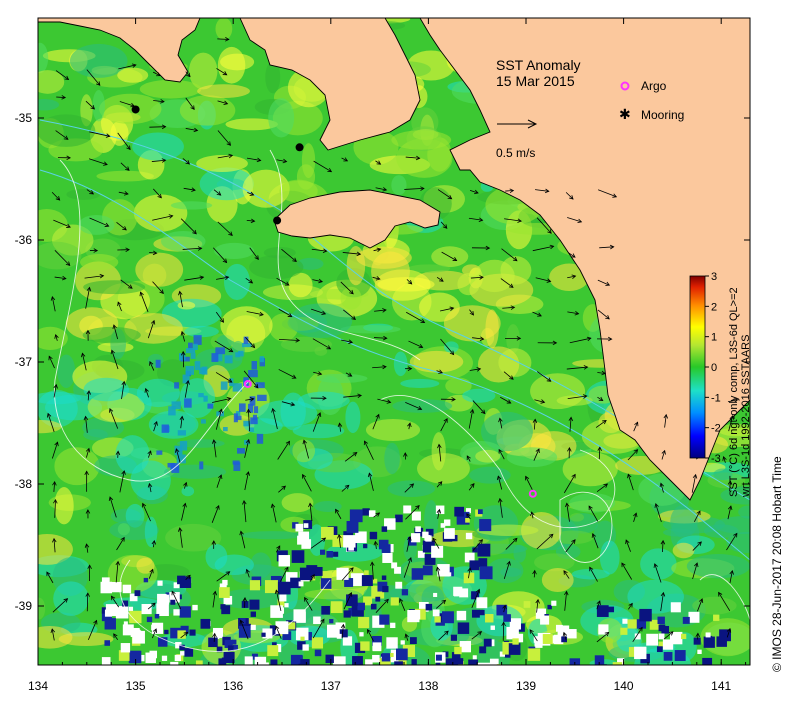 Image resolution: width=791 pixels, height=705 pixels. What do you see at coordinates (624, 686) in the screenshot?
I see `x-tick-label: 140` at bounding box center [624, 686].